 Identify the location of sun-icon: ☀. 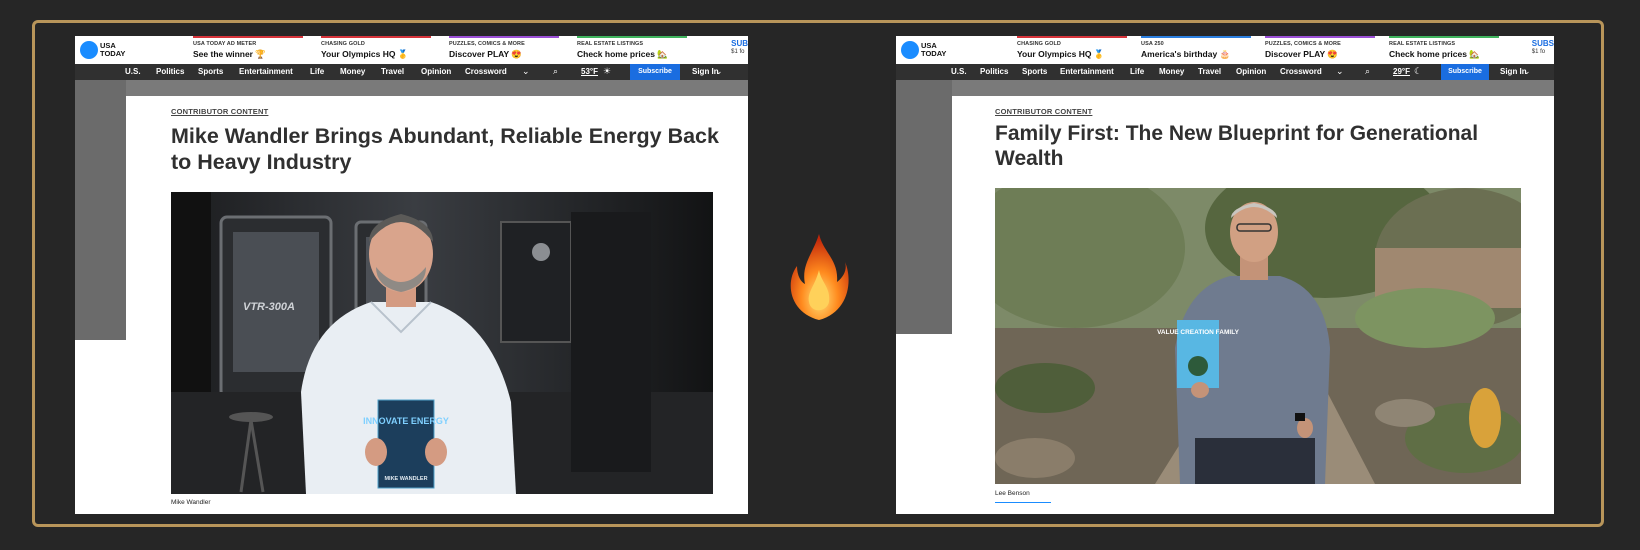
(607, 71).